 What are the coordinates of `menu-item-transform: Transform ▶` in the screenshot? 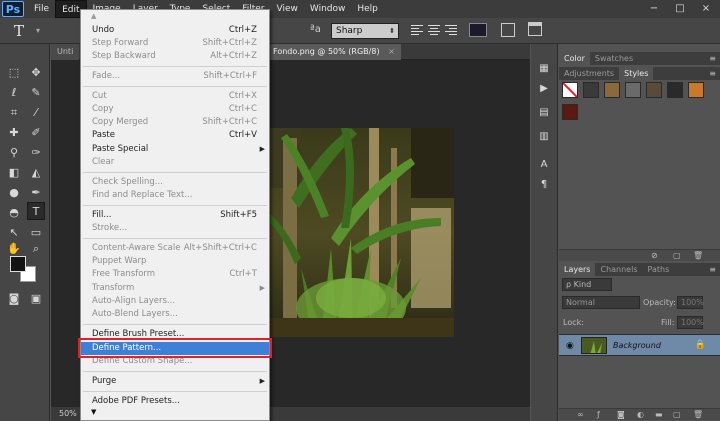 It's located at (175, 288).